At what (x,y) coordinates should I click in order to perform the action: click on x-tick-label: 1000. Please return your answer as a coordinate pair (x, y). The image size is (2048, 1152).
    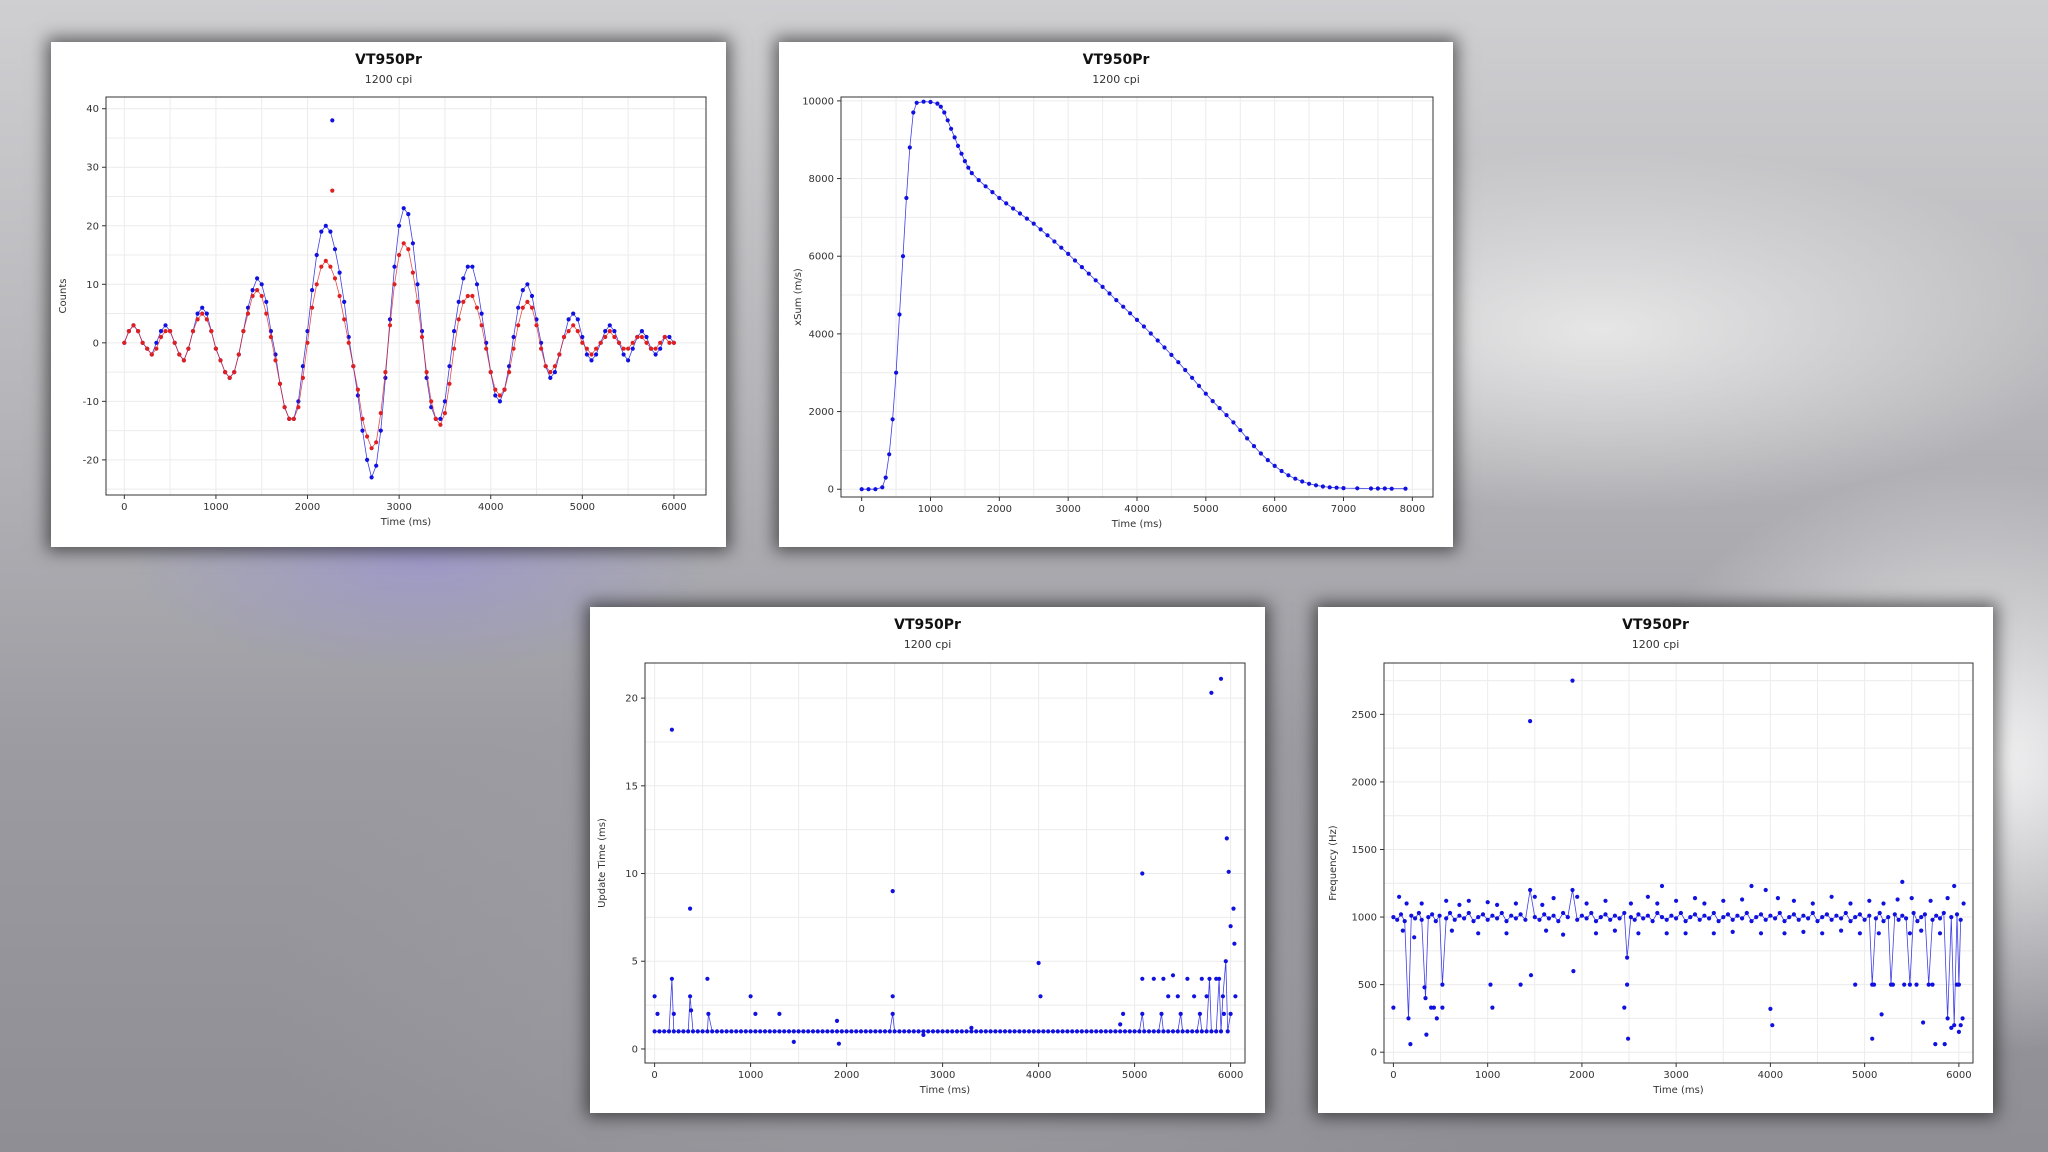
    Looking at the image, I should click on (930, 509).